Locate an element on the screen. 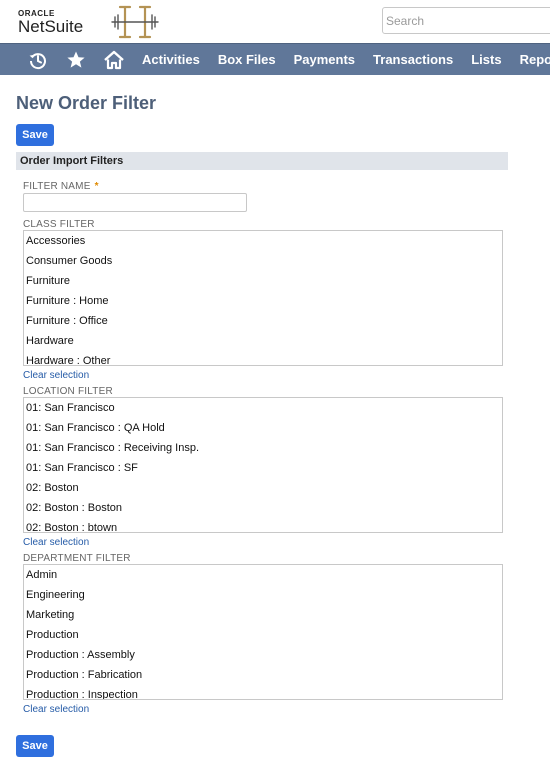  list-option: Furniture is located at coordinates (263, 281).